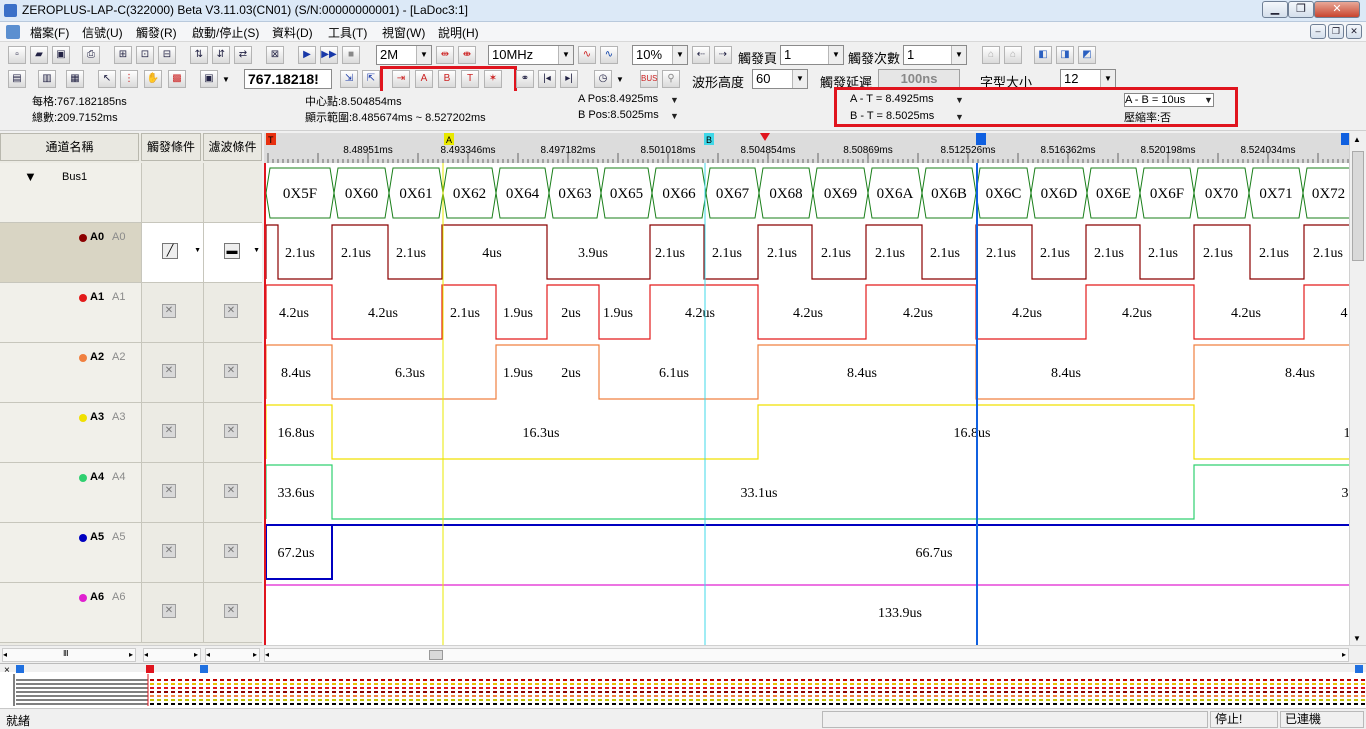  What do you see at coordinates (1275, 9) in the screenshot?
I see `minimize-button: ▁` at bounding box center [1275, 9].